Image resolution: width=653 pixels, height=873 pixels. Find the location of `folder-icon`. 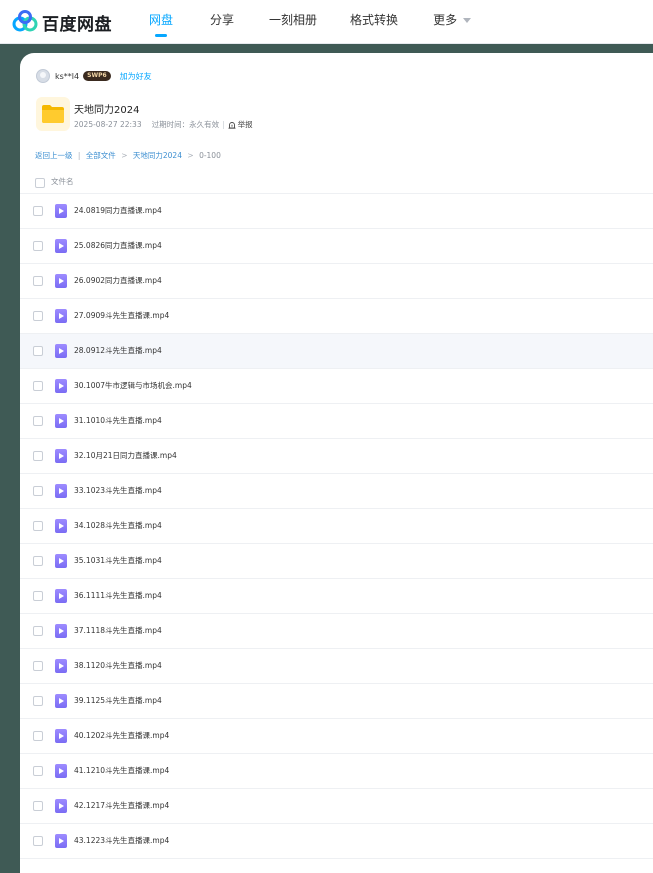

folder-icon is located at coordinates (53, 114).